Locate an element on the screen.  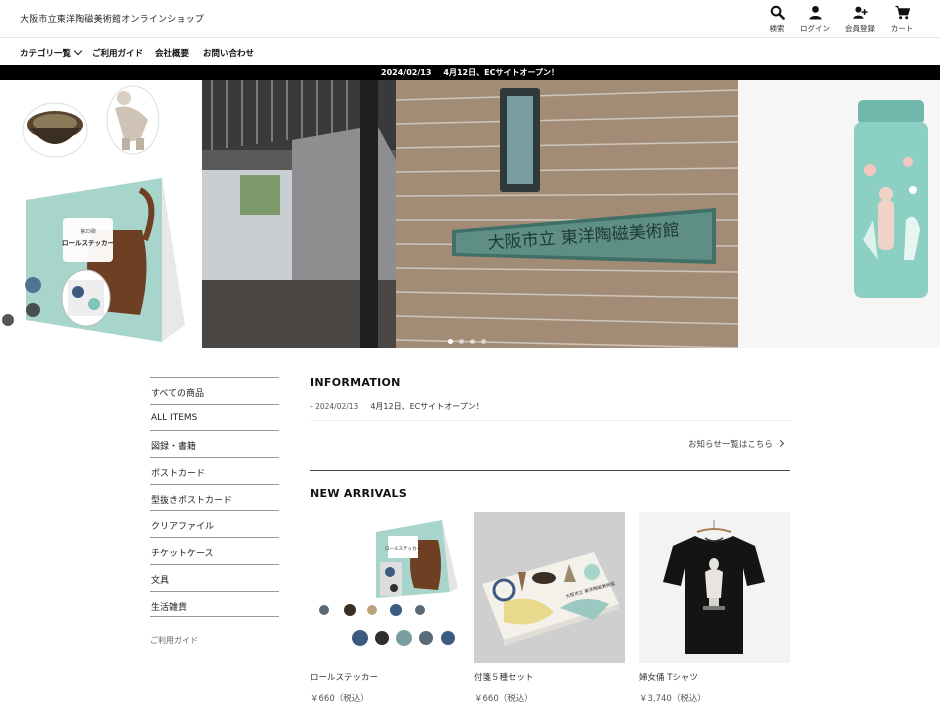
product-price: ￥3,740（税込） is located at coordinates (672, 699).